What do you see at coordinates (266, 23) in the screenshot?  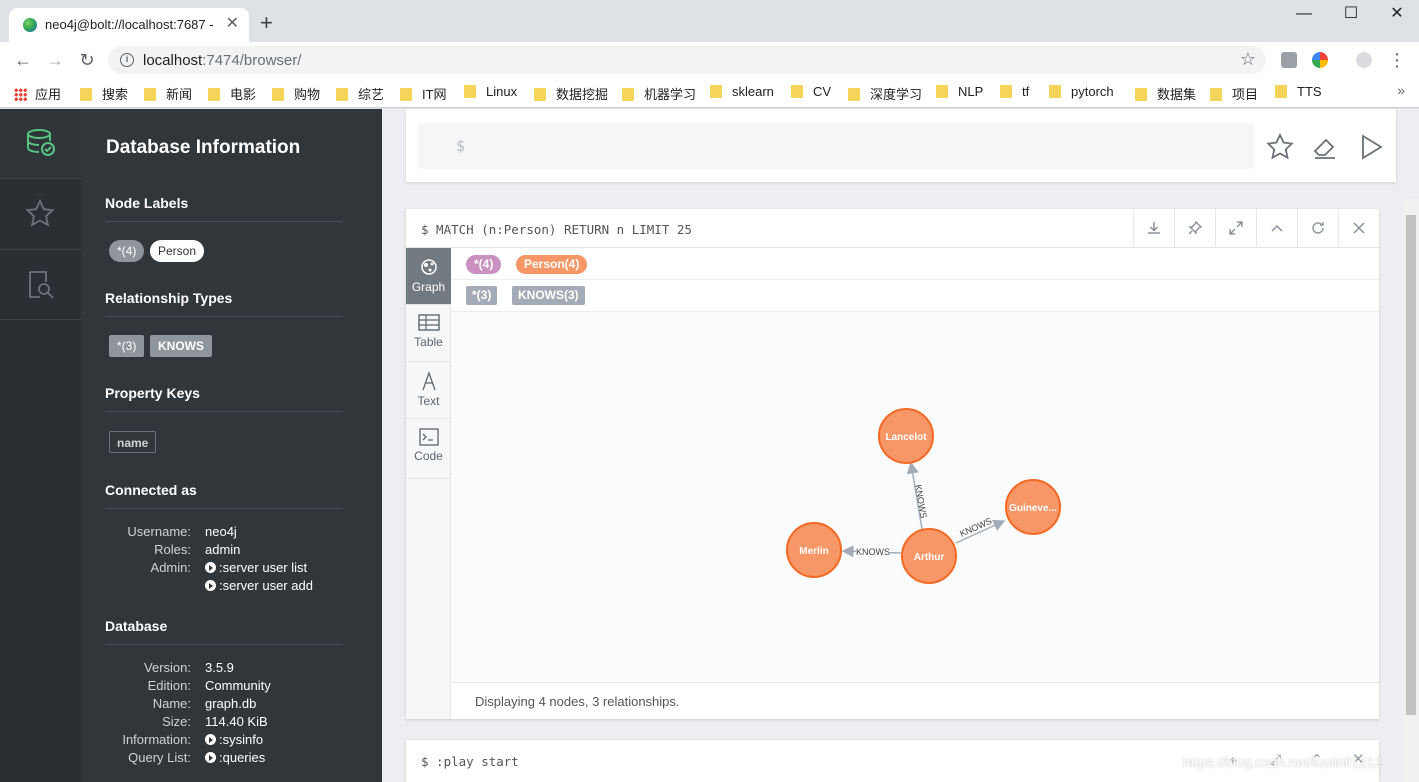 I see `new-tab-icon: +` at bounding box center [266, 23].